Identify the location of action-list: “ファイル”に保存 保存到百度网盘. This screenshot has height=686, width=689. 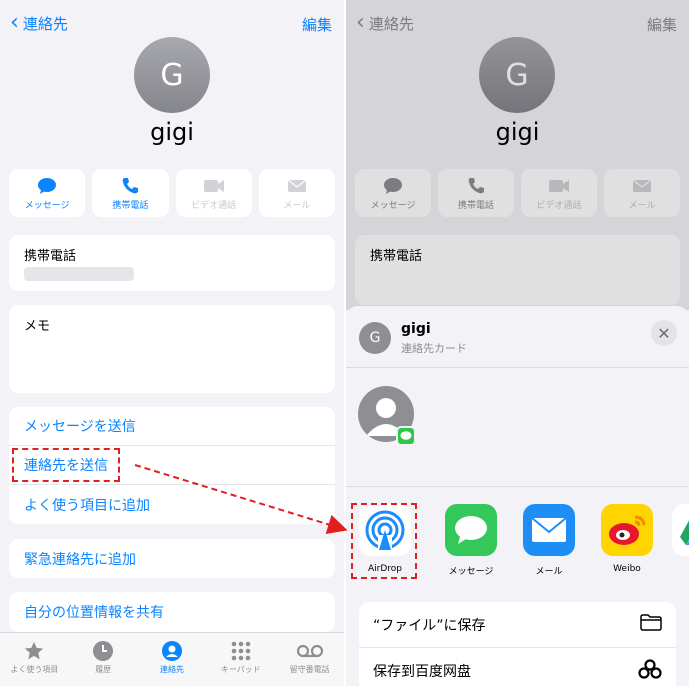
(517, 644).